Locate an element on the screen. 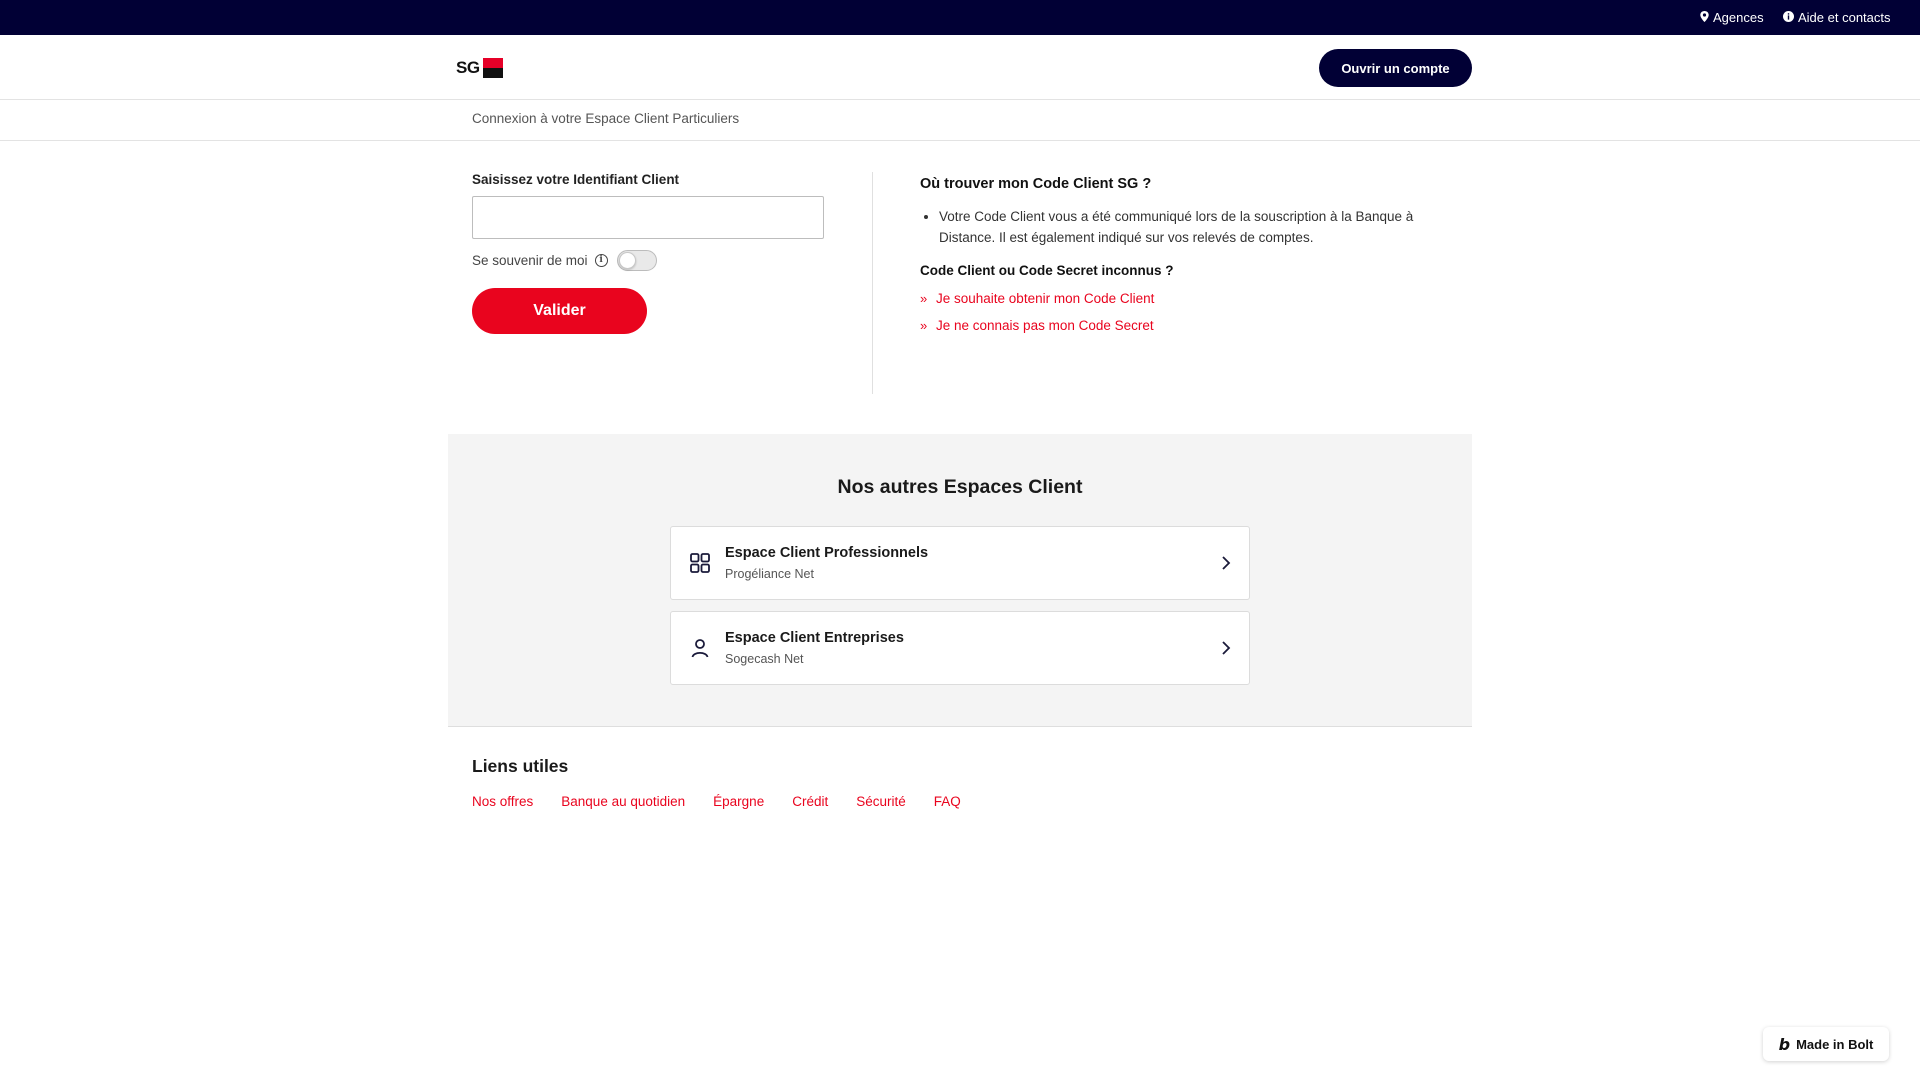 The image size is (1920, 1080). remember-me-toggle is located at coordinates (636, 260).